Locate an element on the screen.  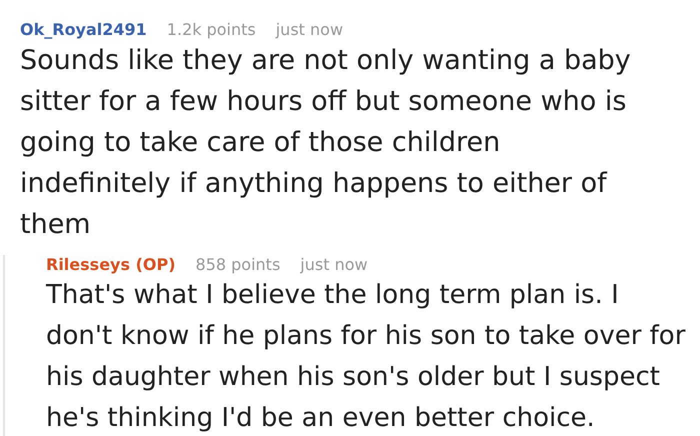
comment-username: Rilesseys (OP) is located at coordinates (111, 265).